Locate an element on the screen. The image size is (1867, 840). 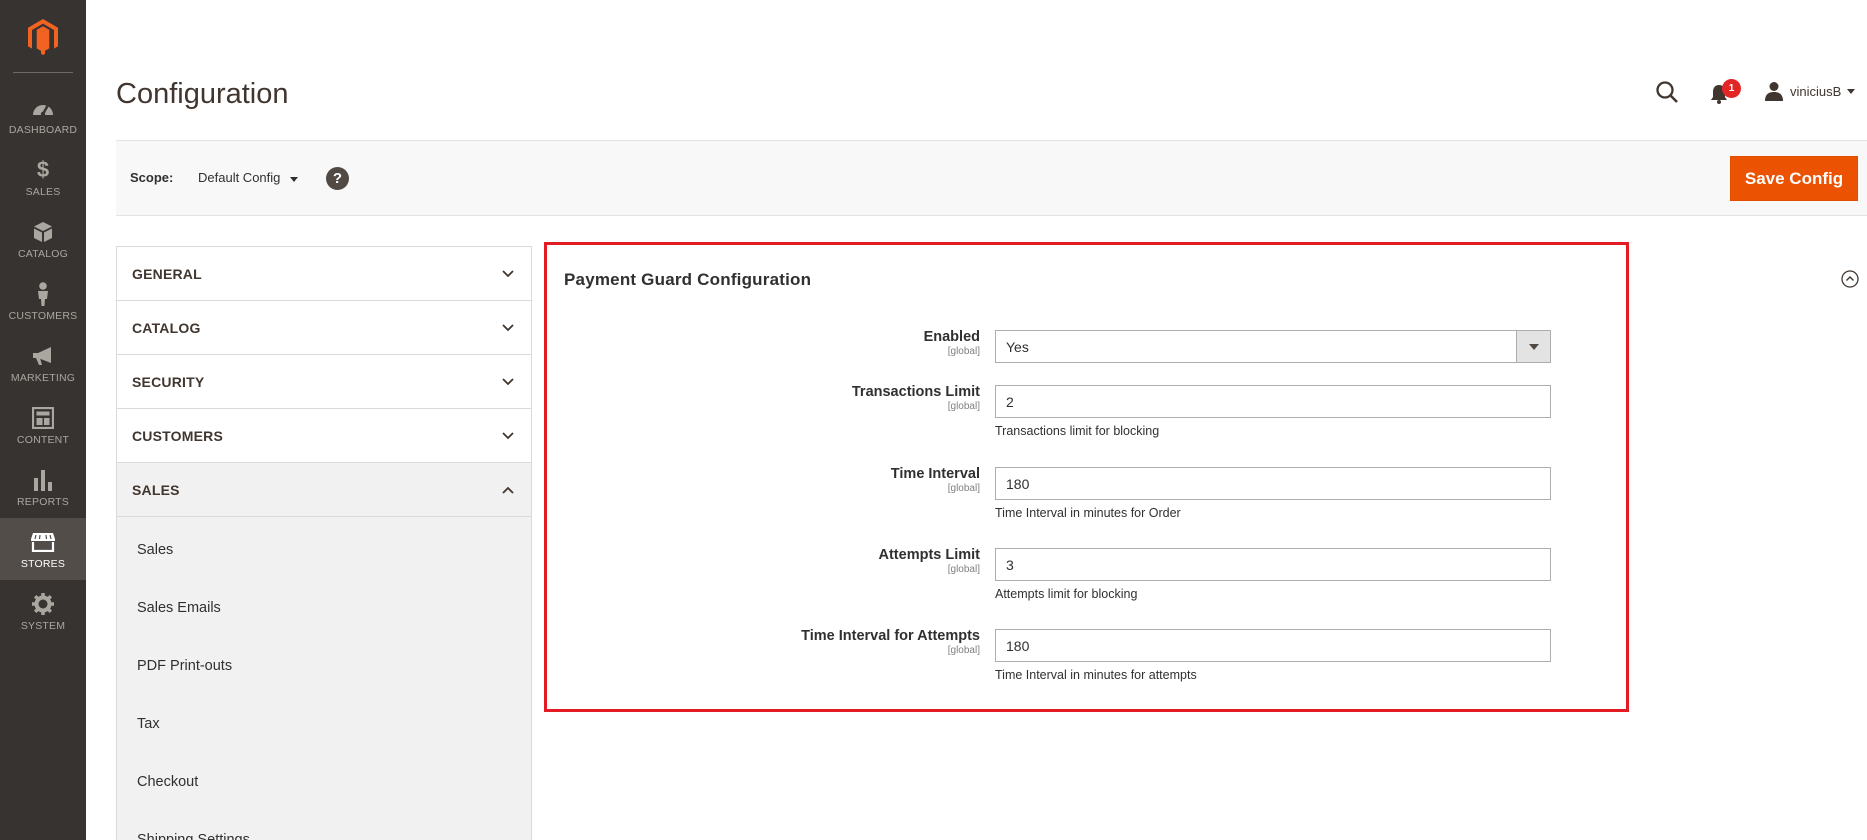
enabled-scope: [global] is located at coordinates (963, 351).